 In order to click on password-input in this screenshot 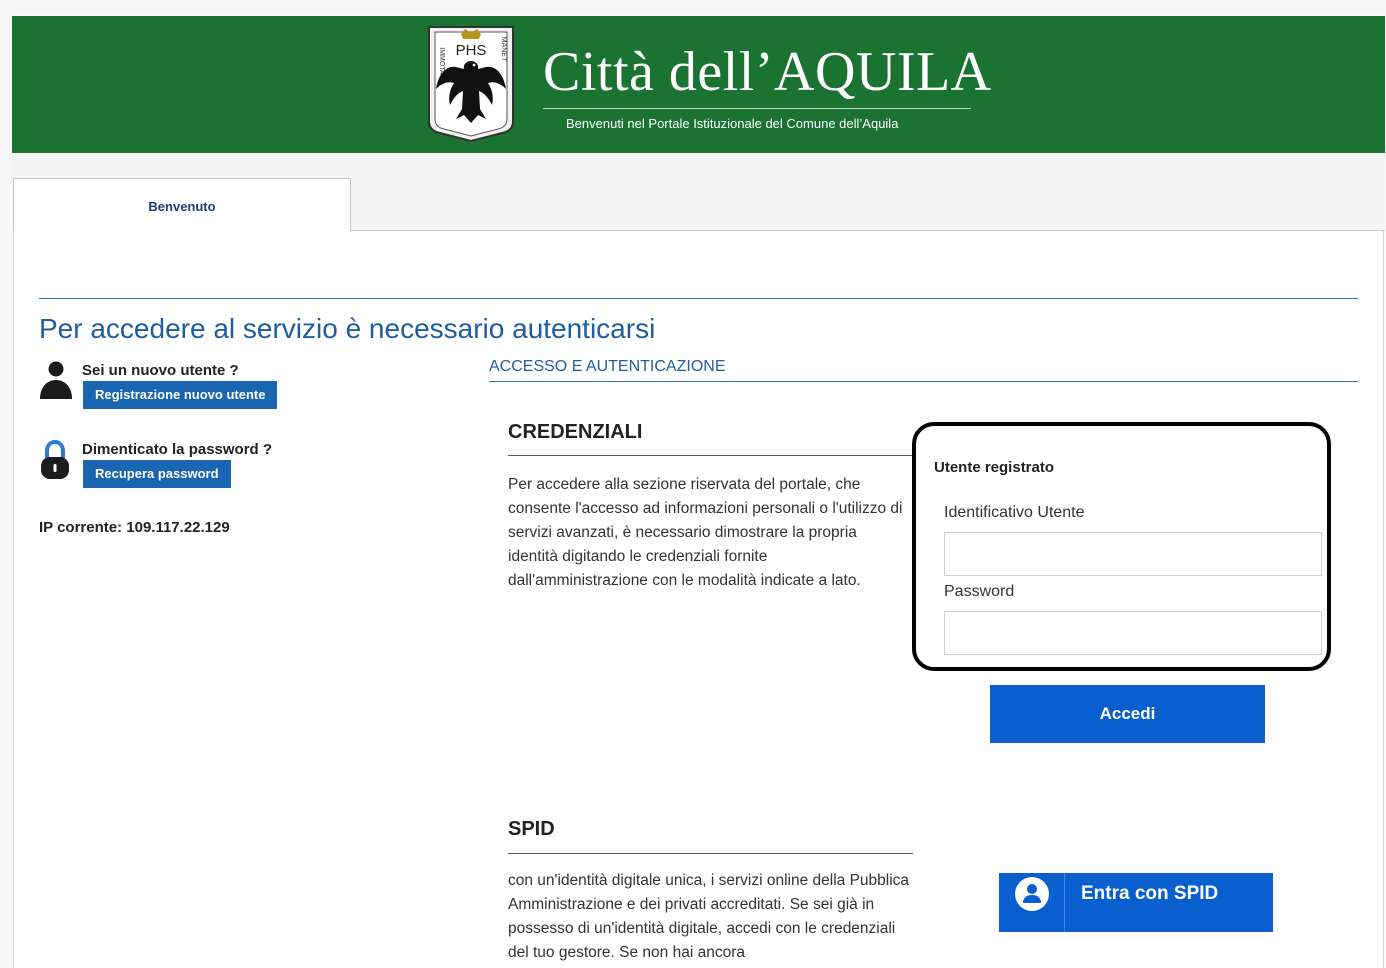, I will do `click(1133, 633)`.